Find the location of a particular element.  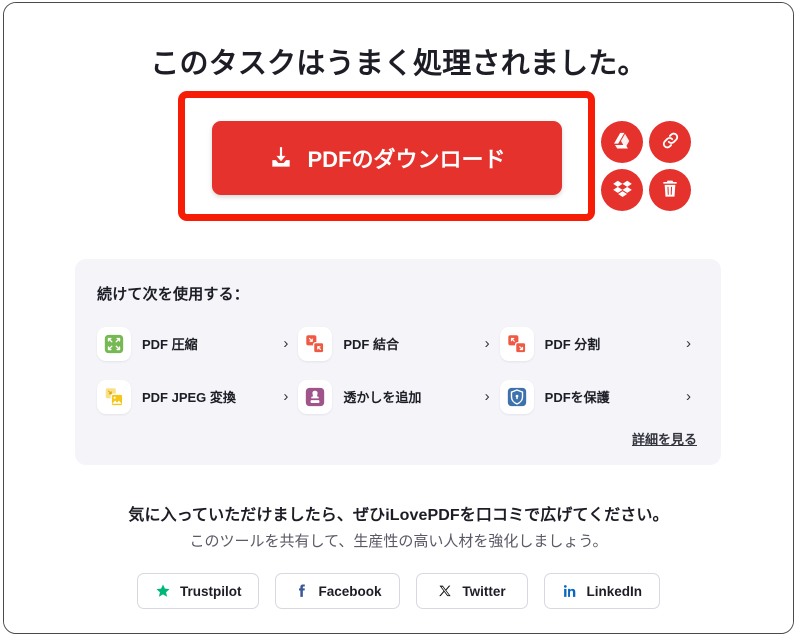

tool-pdf-to-jpeg: PDF JPEG 変換 › is located at coordinates (197, 396).